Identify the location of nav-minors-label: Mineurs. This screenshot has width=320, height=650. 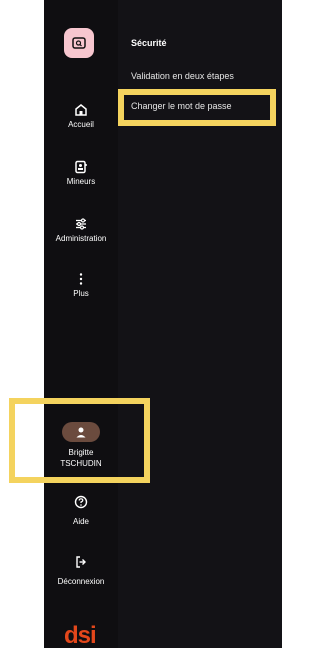
(81, 181).